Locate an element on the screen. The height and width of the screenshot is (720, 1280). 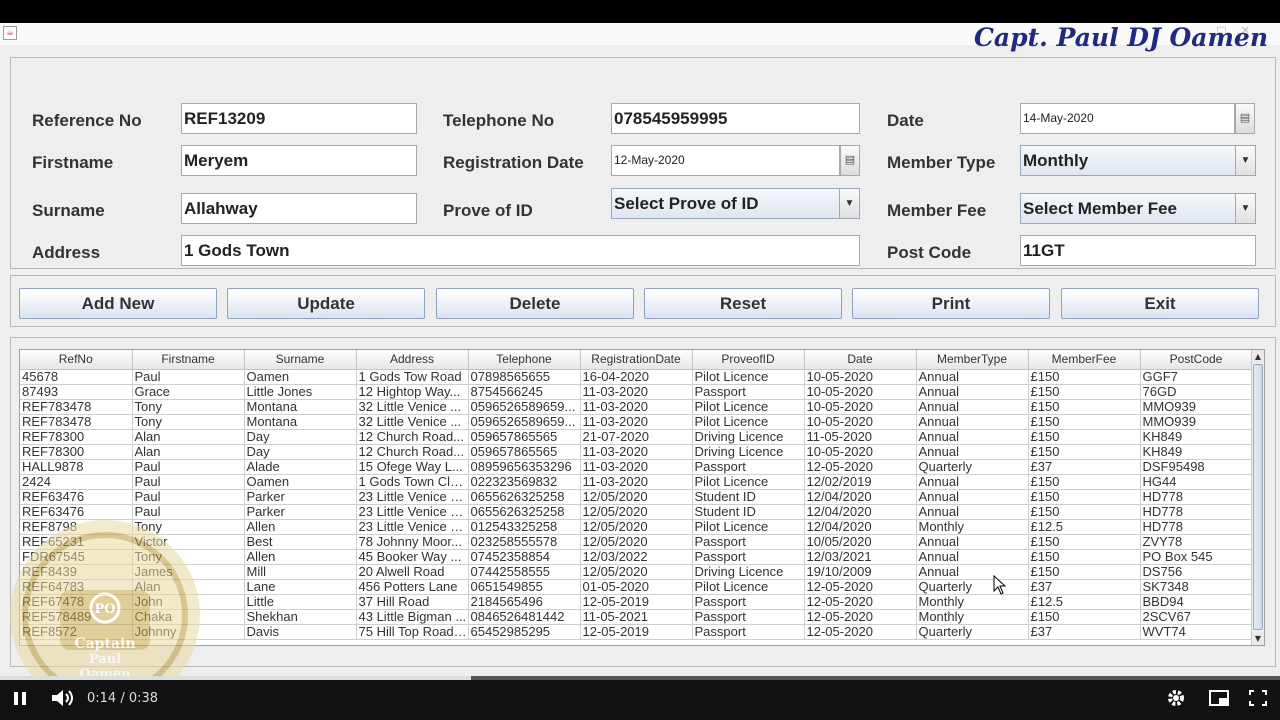
post-code-field: 11GT is located at coordinates (1138, 250).